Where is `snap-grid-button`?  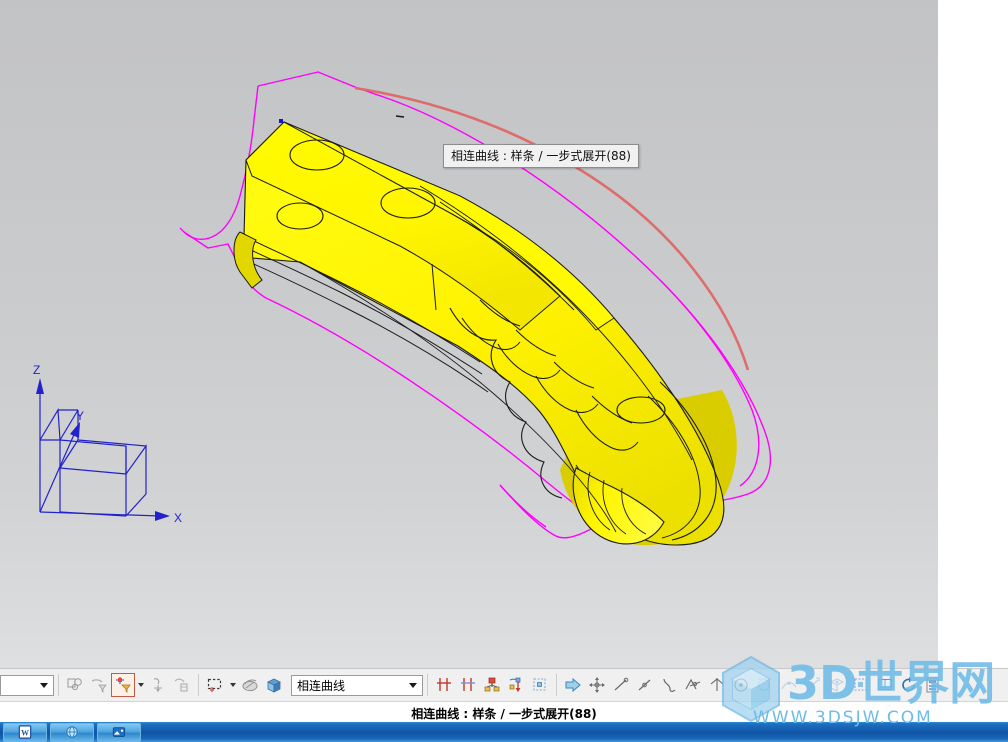 snap-grid-button is located at coordinates (540, 685).